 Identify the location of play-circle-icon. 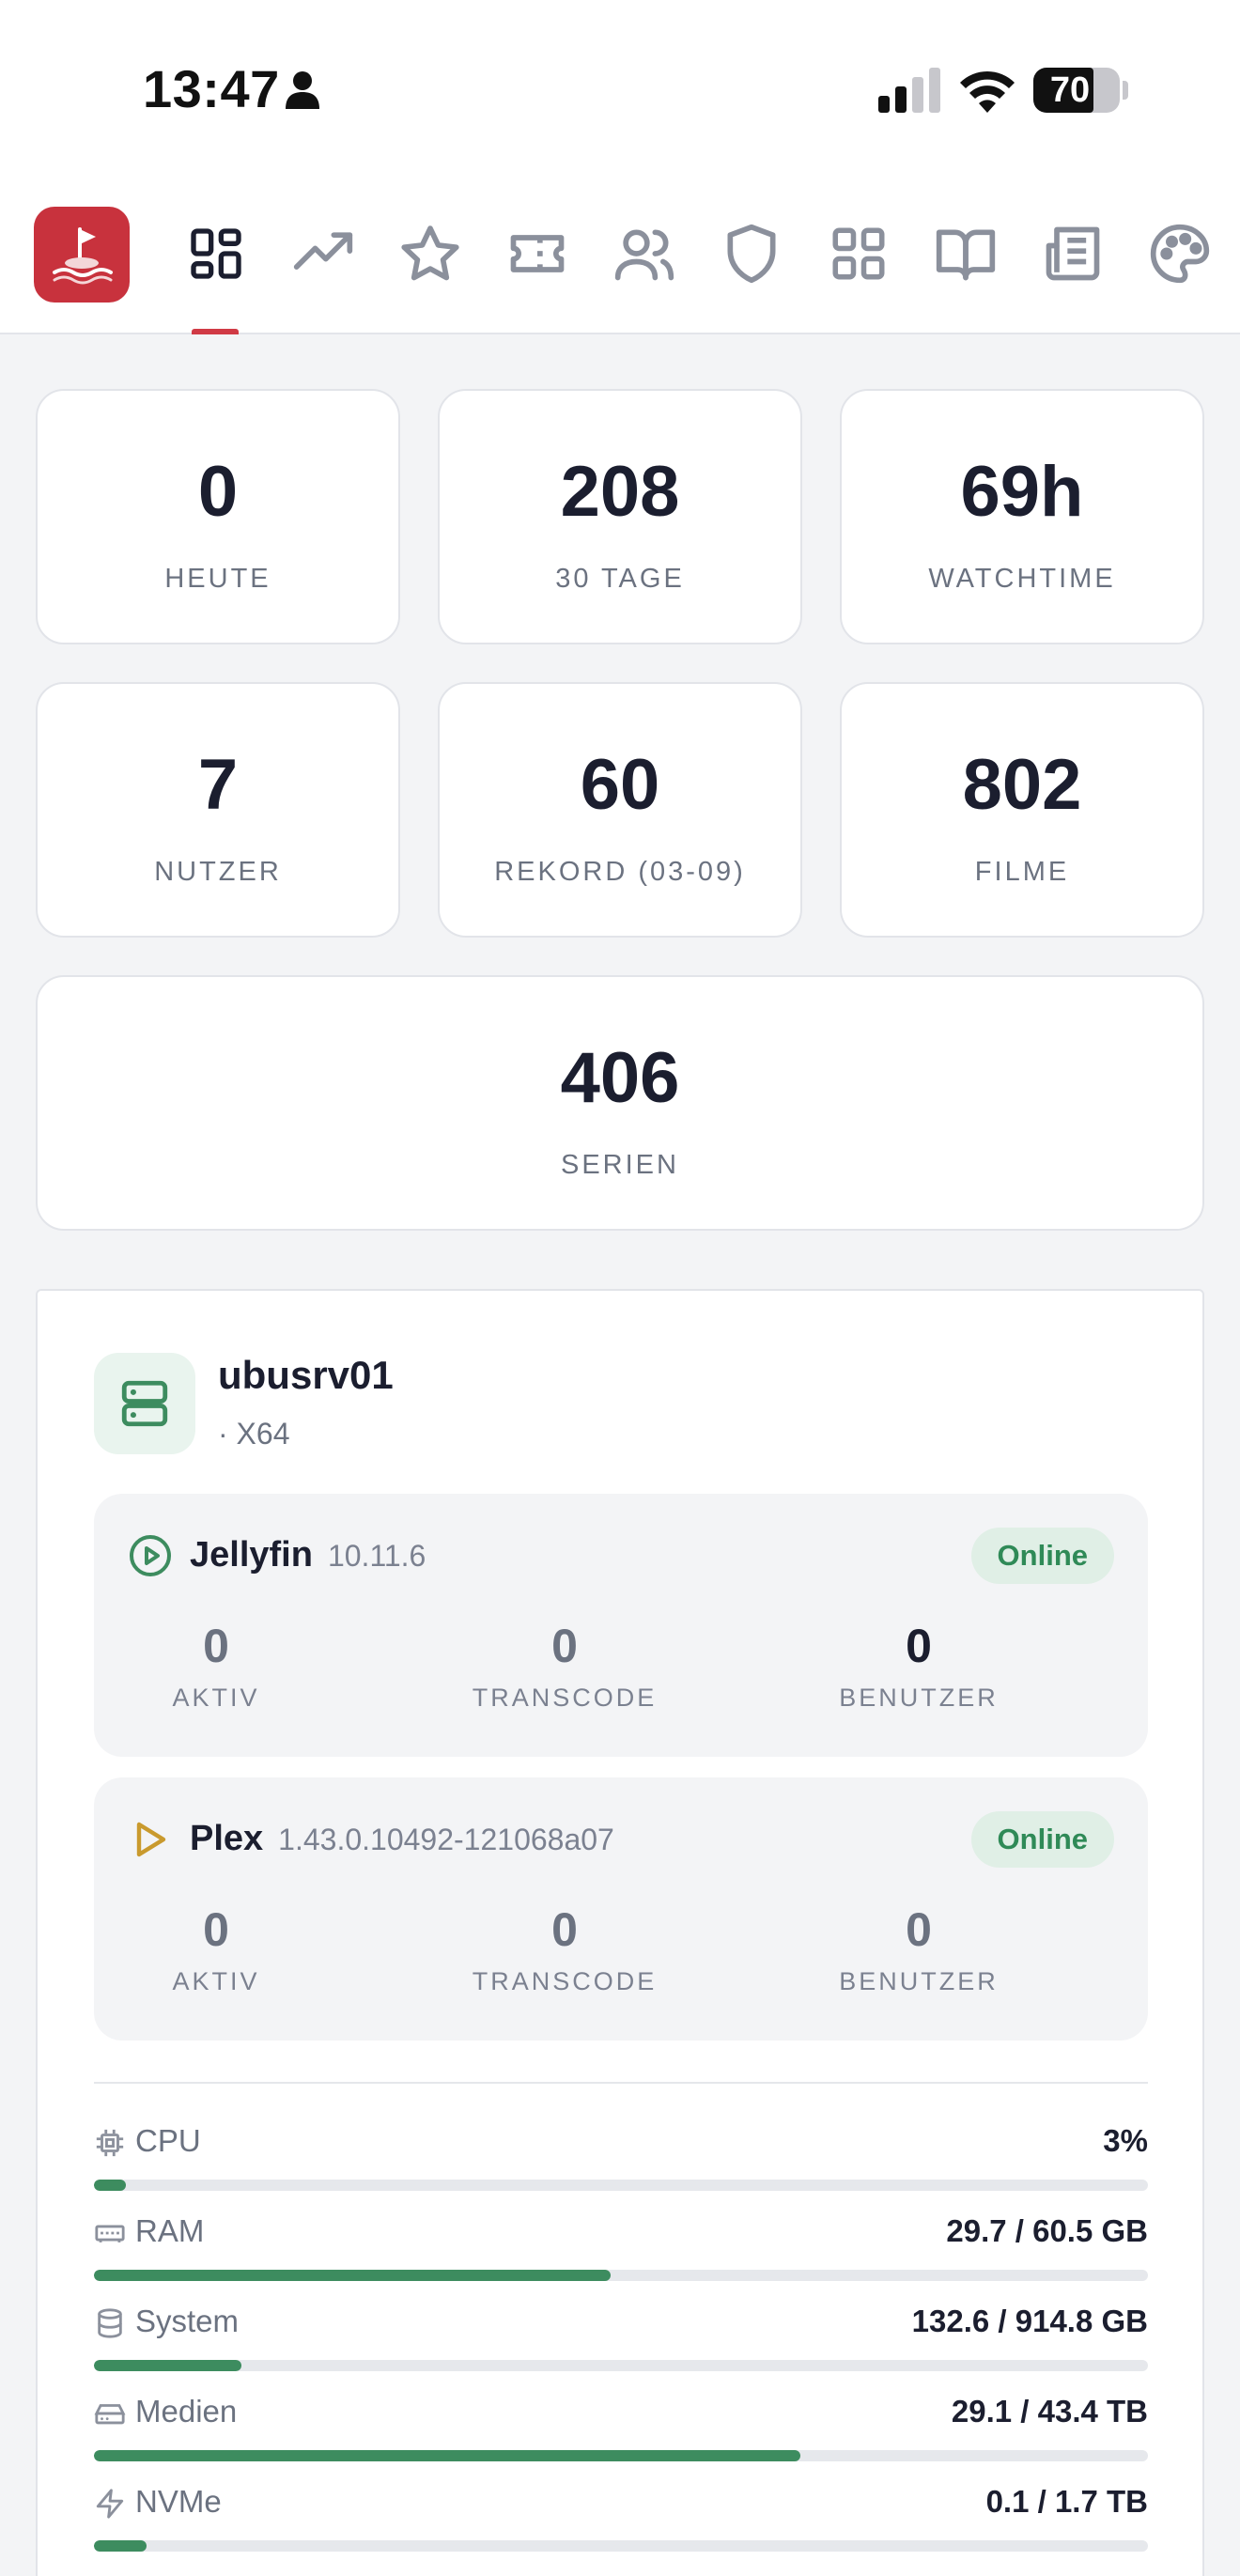
(150, 1555).